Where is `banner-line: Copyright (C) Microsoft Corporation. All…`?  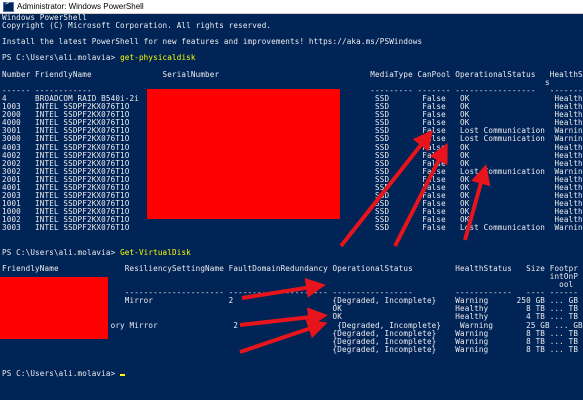 banner-line: Copyright (C) Microsoft Corporation. All… is located at coordinates (137, 26).